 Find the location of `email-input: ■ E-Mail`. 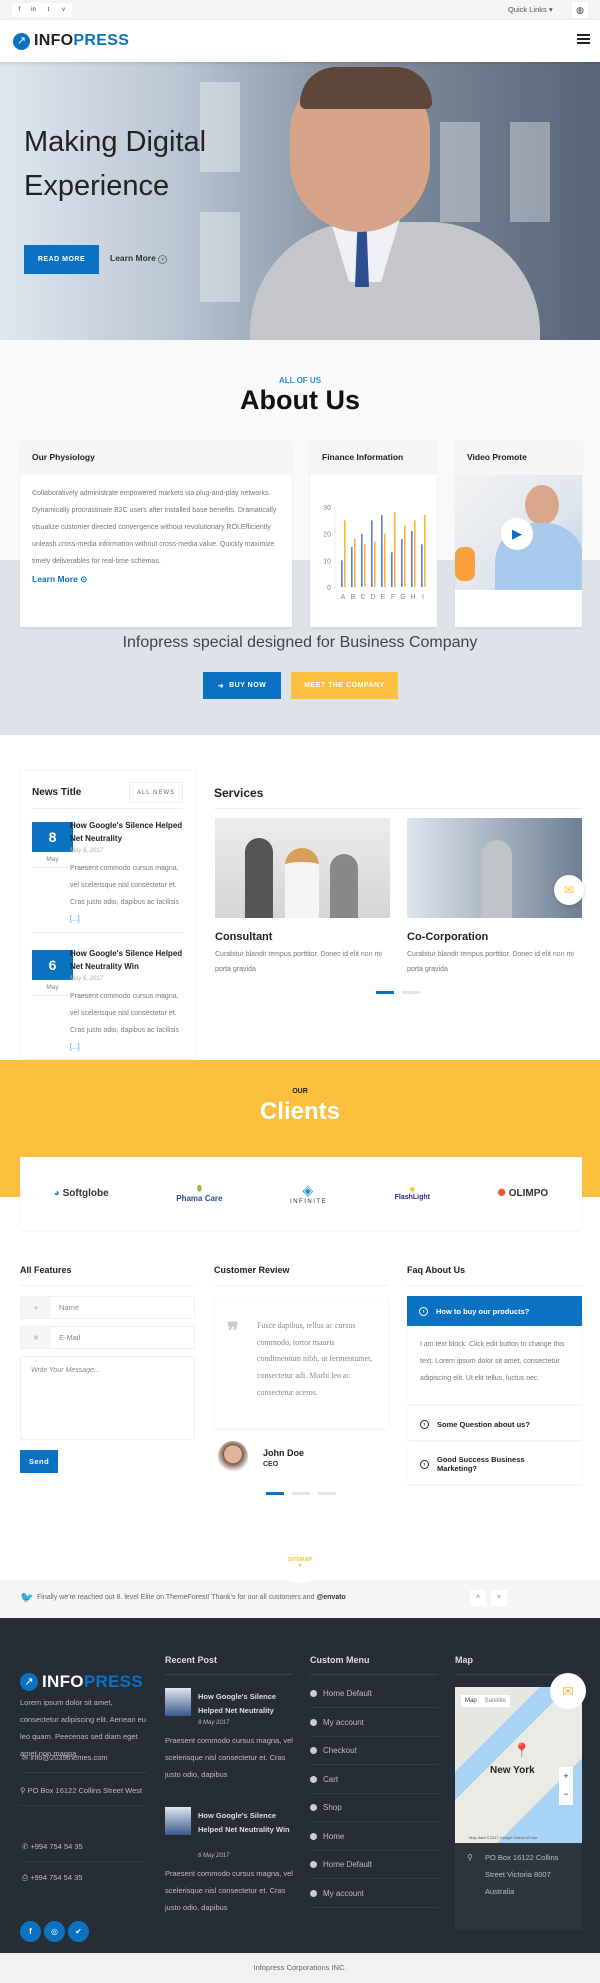

email-input: ■ E-Mail is located at coordinates (107, 1337).